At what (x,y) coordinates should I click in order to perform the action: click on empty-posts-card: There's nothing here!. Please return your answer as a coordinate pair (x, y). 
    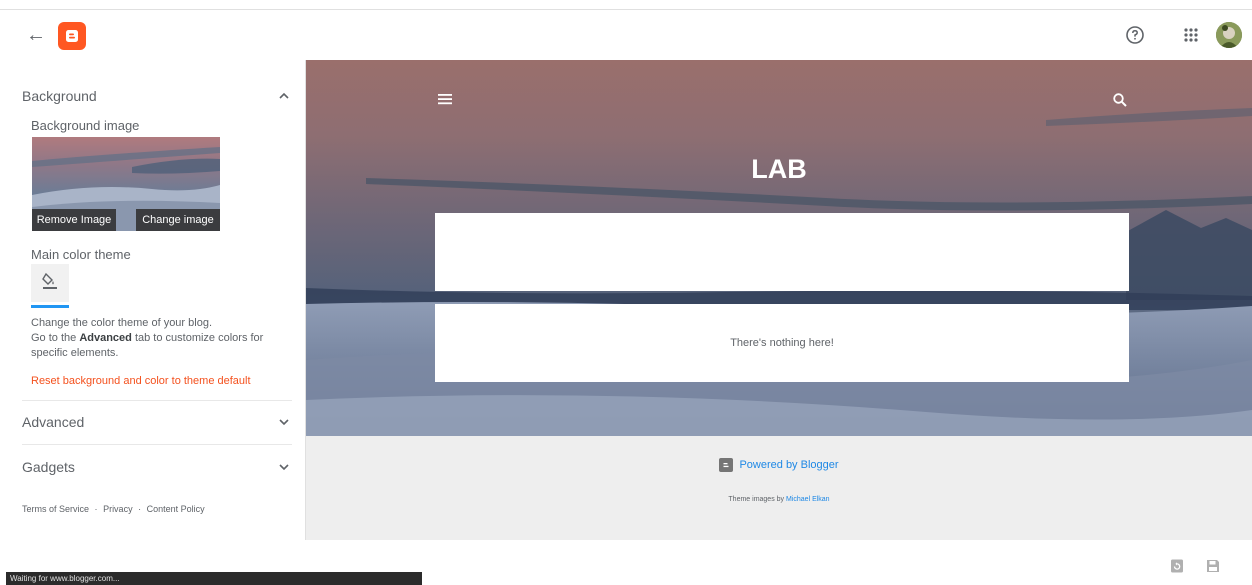
    Looking at the image, I should click on (782, 343).